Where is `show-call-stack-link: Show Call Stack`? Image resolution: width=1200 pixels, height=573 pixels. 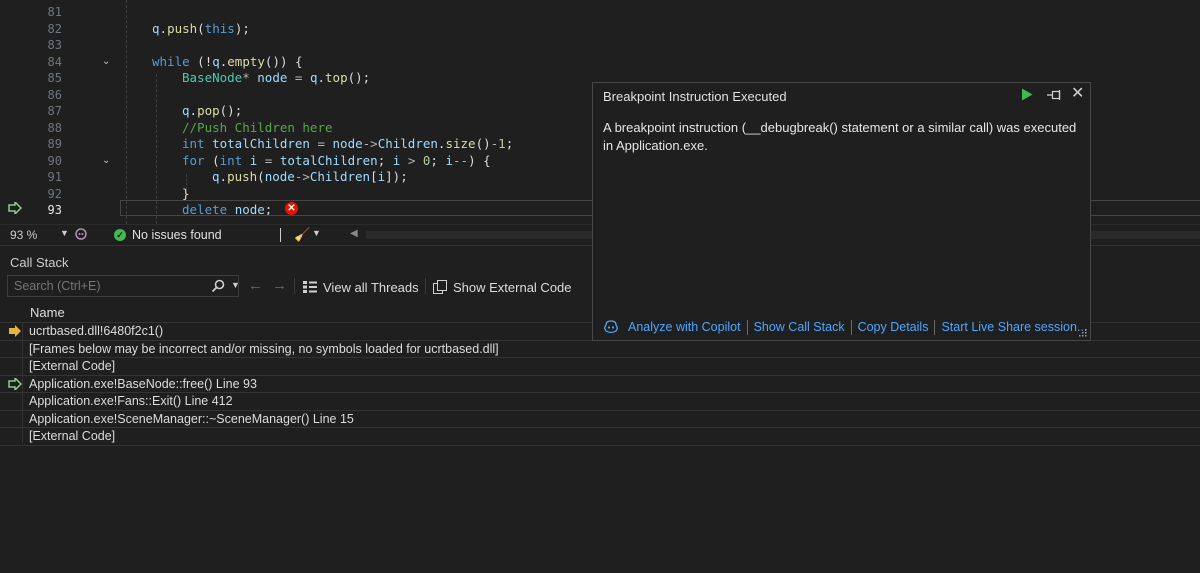
show-call-stack-link: Show Call Stack is located at coordinates (799, 327).